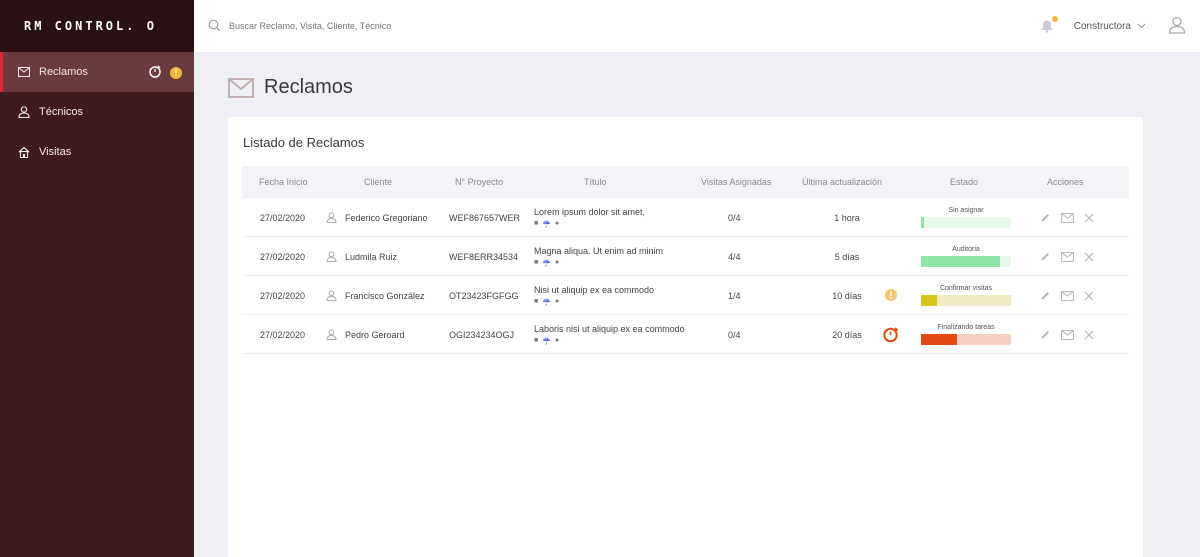  What do you see at coordinates (697, 26) in the screenshot?
I see `topbar: Constructora` at bounding box center [697, 26].